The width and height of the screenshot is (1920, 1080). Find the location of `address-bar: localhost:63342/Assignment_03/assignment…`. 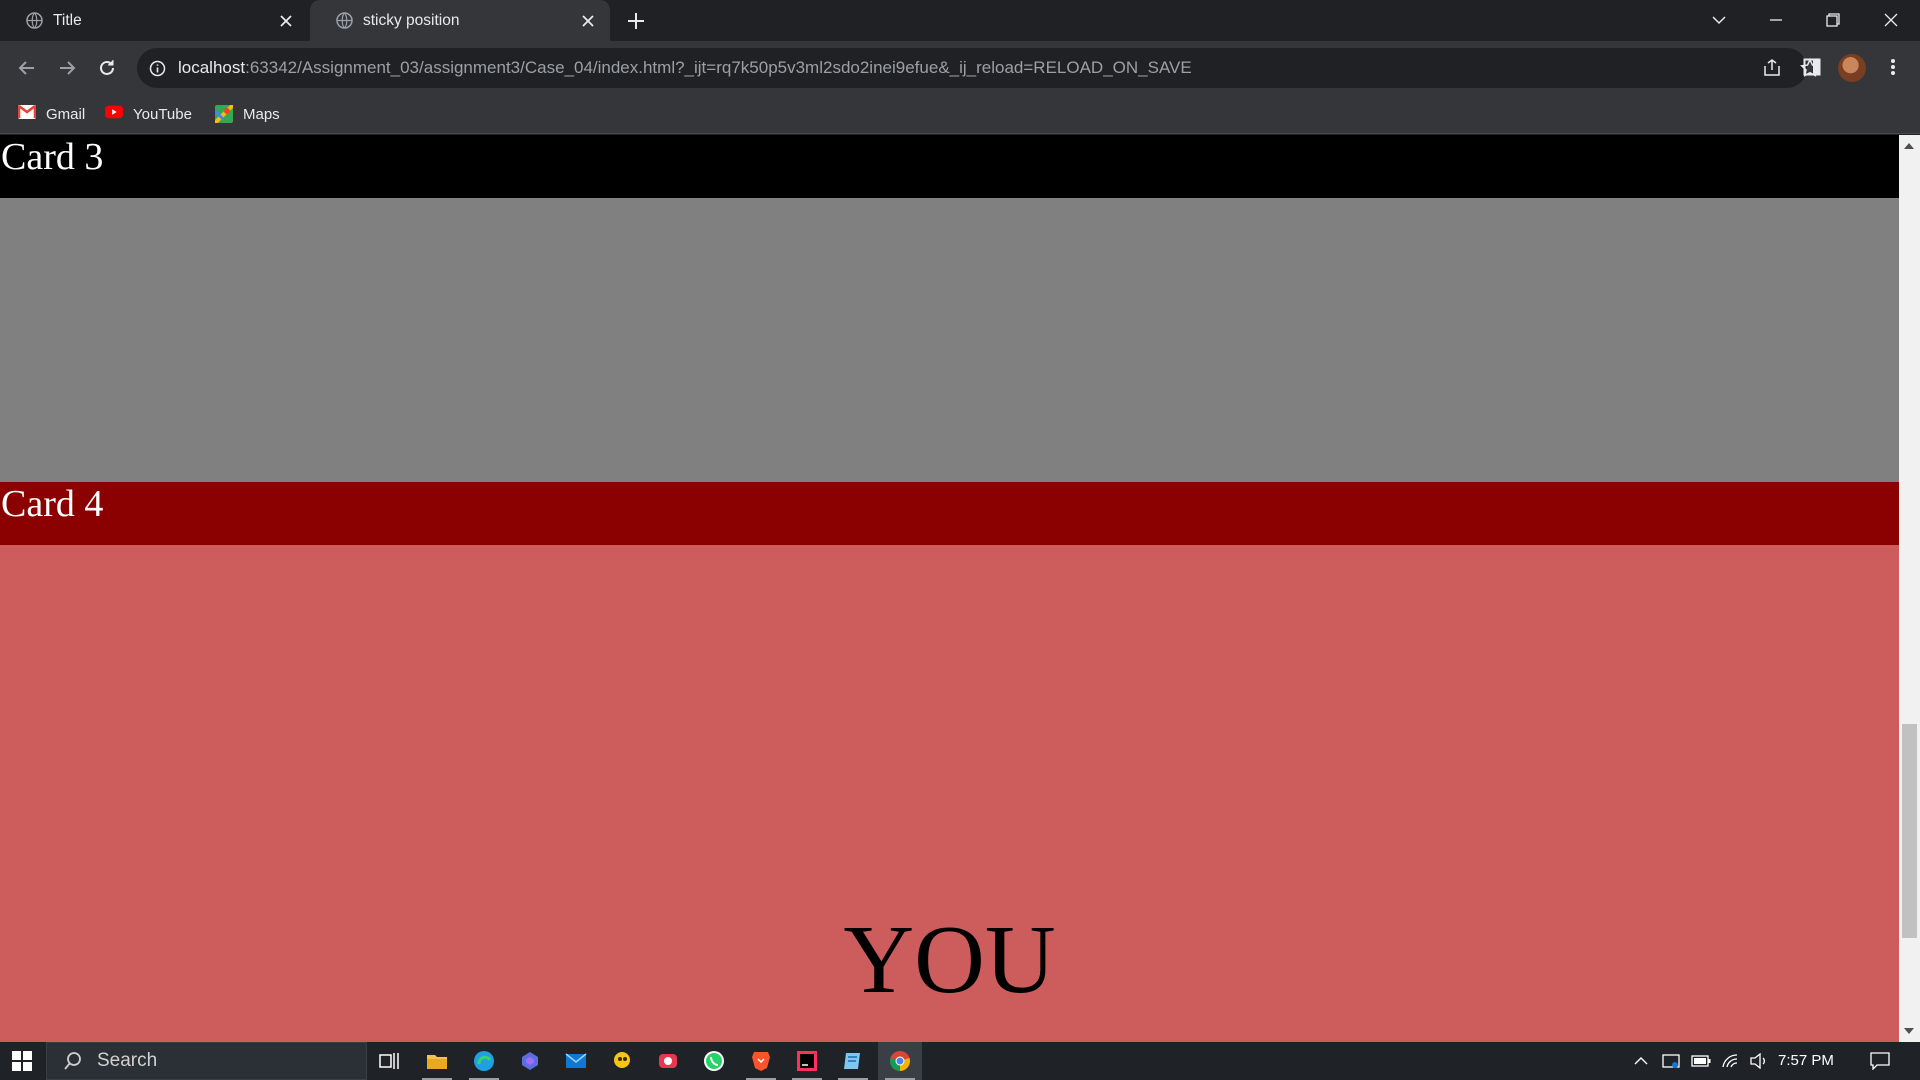

address-bar: localhost:63342/Assignment_03/assignment… is located at coordinates (978, 68).